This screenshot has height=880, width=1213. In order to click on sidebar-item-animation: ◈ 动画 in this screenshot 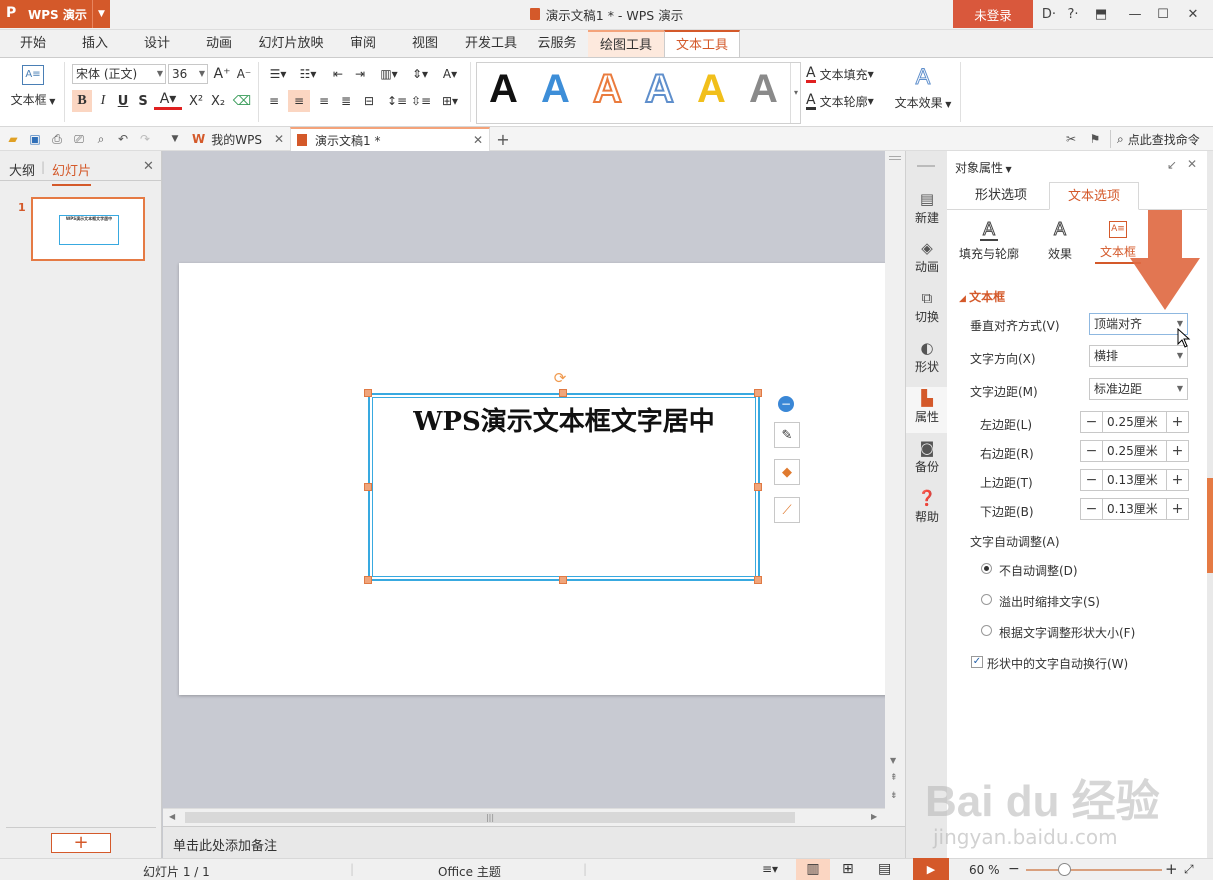, I will do `click(927, 260)`.